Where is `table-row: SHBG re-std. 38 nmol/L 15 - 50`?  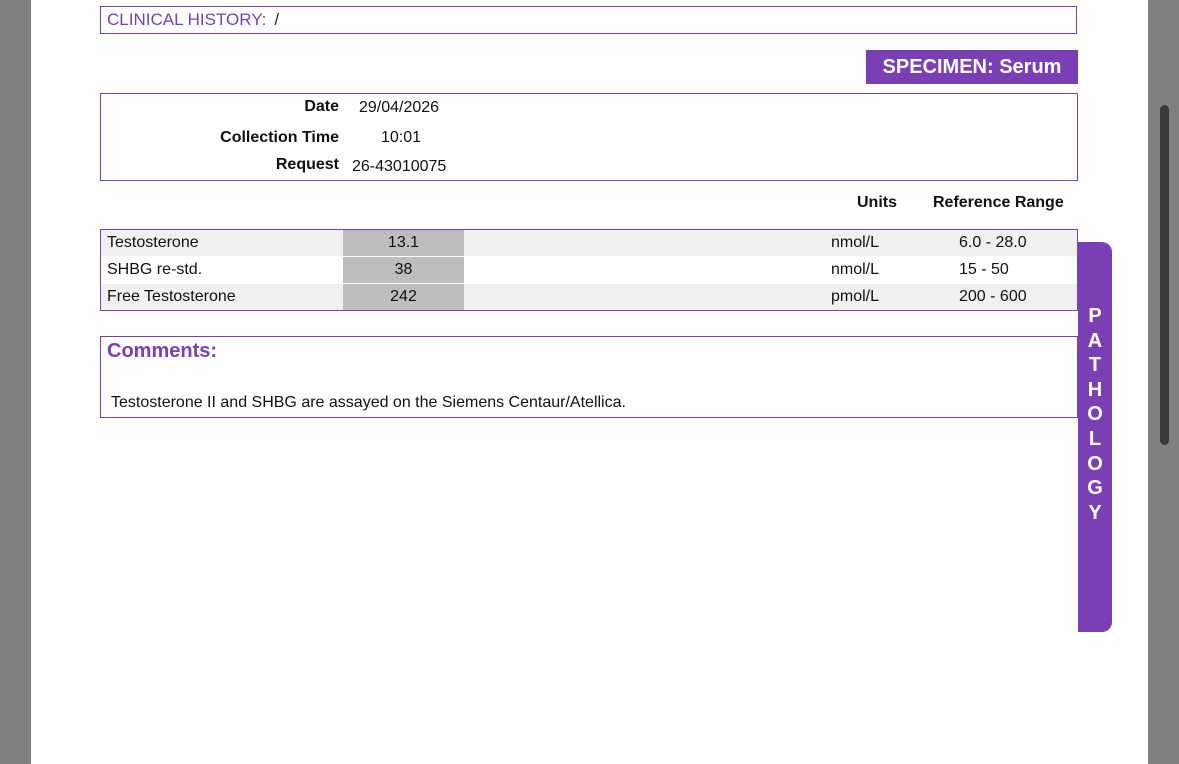 table-row: SHBG re-std. 38 nmol/L 15 - 50 is located at coordinates (589, 270).